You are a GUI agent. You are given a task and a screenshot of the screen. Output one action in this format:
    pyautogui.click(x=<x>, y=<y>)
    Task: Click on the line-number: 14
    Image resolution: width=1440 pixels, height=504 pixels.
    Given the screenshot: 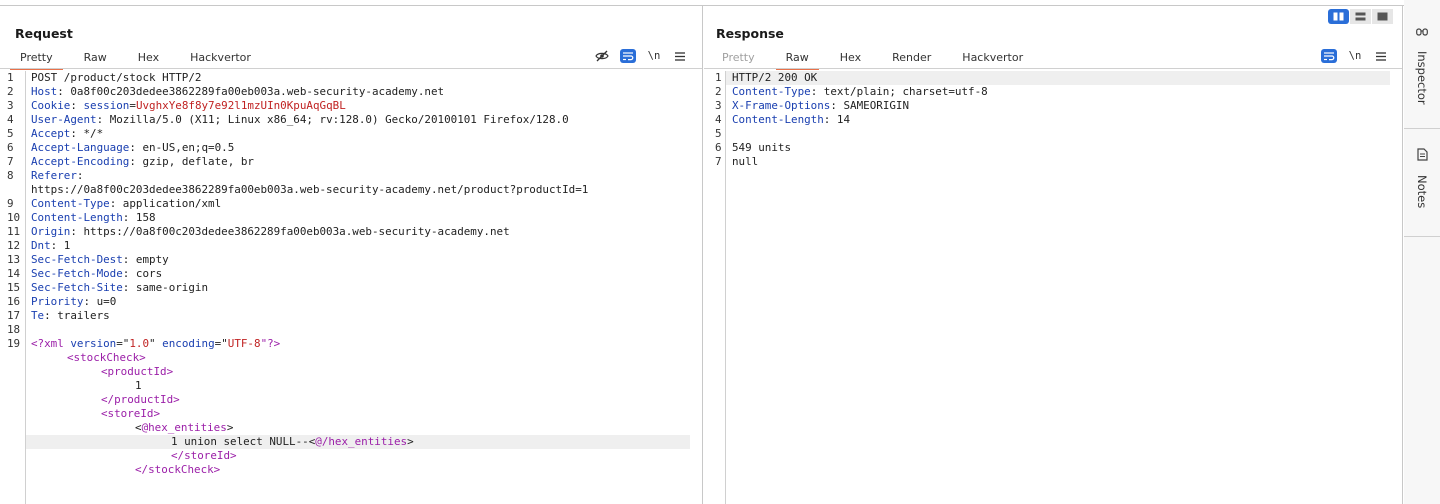 What is the action you would take?
    pyautogui.click(x=14, y=273)
    